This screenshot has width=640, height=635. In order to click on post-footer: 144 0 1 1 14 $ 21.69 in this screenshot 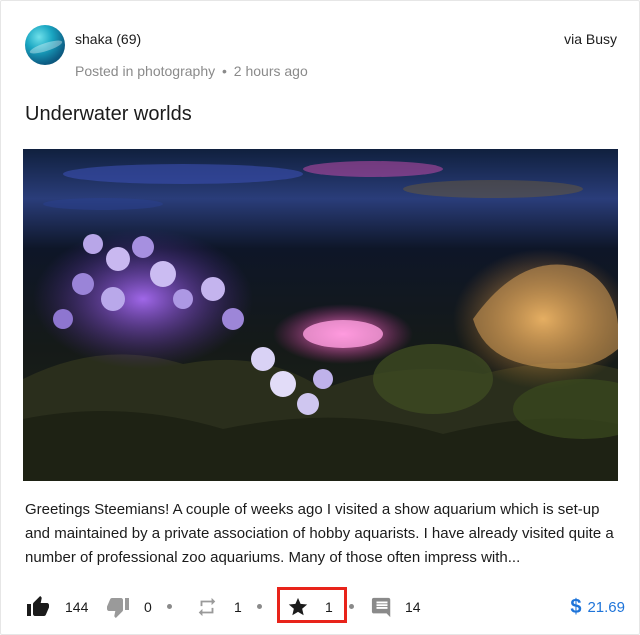, I will do `click(325, 605)`.